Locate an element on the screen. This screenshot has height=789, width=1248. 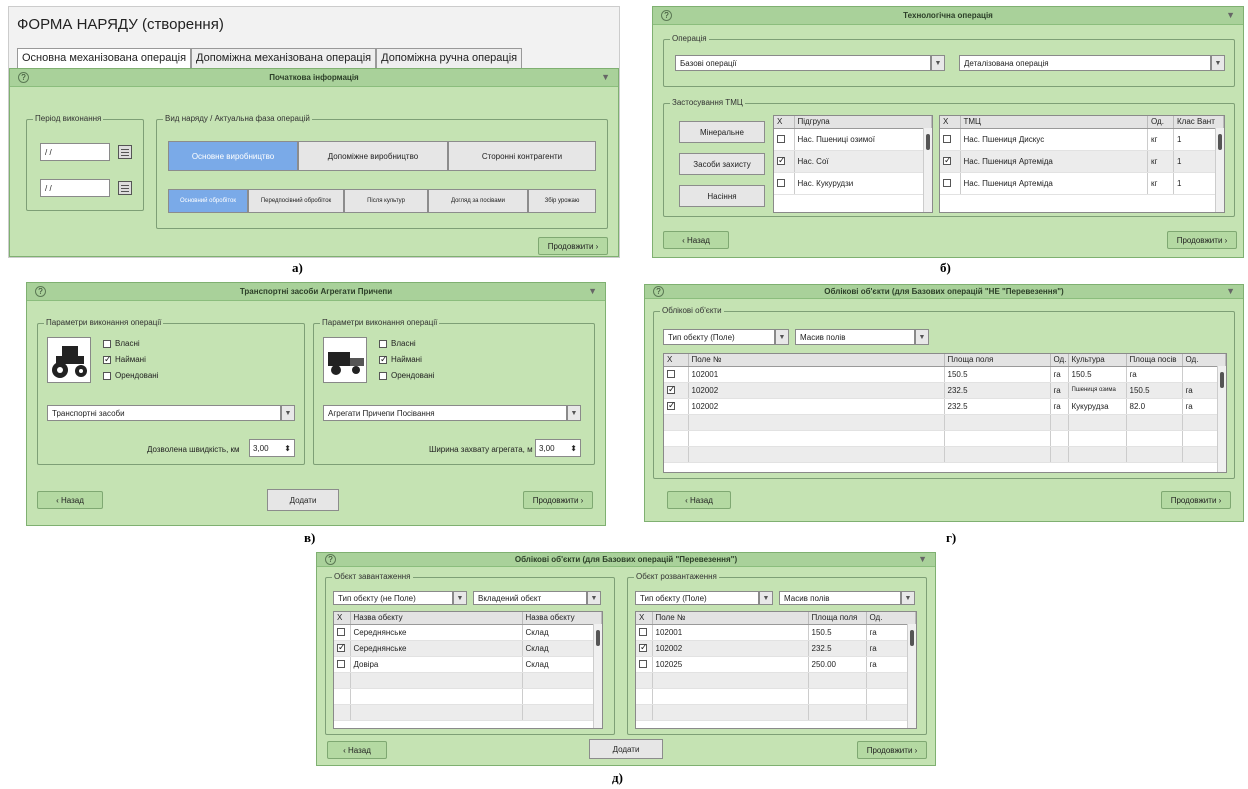
tab-aux-mechanized: Допоміжна механізована операція is located at coordinates (284, 58).